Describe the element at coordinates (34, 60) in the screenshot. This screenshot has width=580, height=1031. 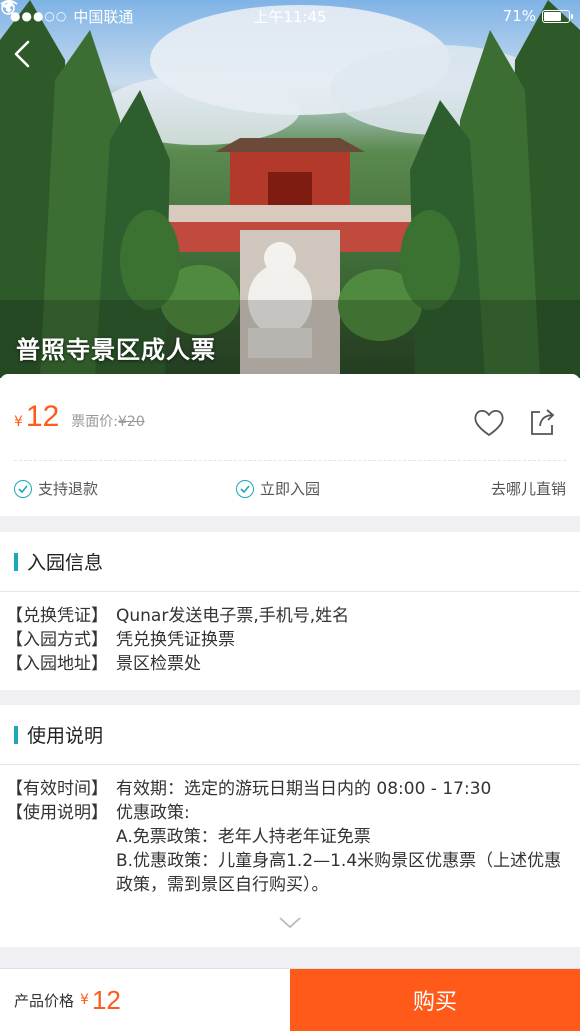
I see `back-button` at that location.